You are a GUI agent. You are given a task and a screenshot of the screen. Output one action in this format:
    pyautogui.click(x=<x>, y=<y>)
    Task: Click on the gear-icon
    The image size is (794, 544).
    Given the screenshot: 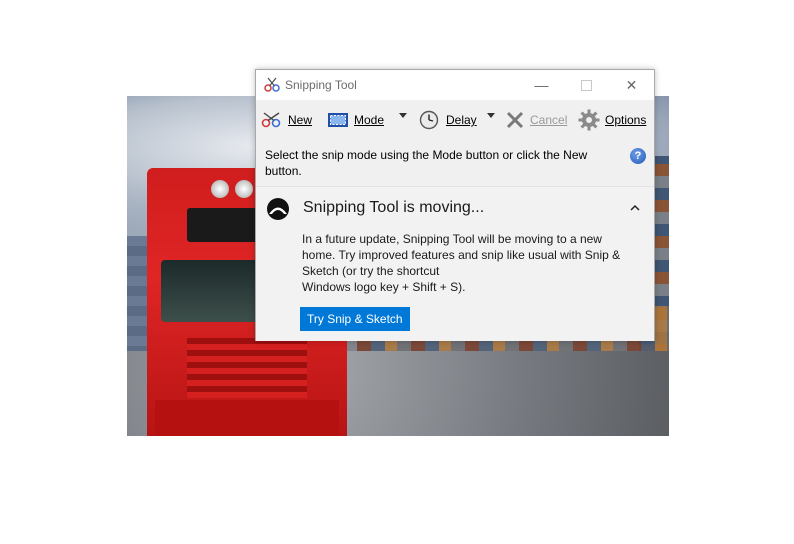 What is the action you would take?
    pyautogui.click(x=589, y=120)
    